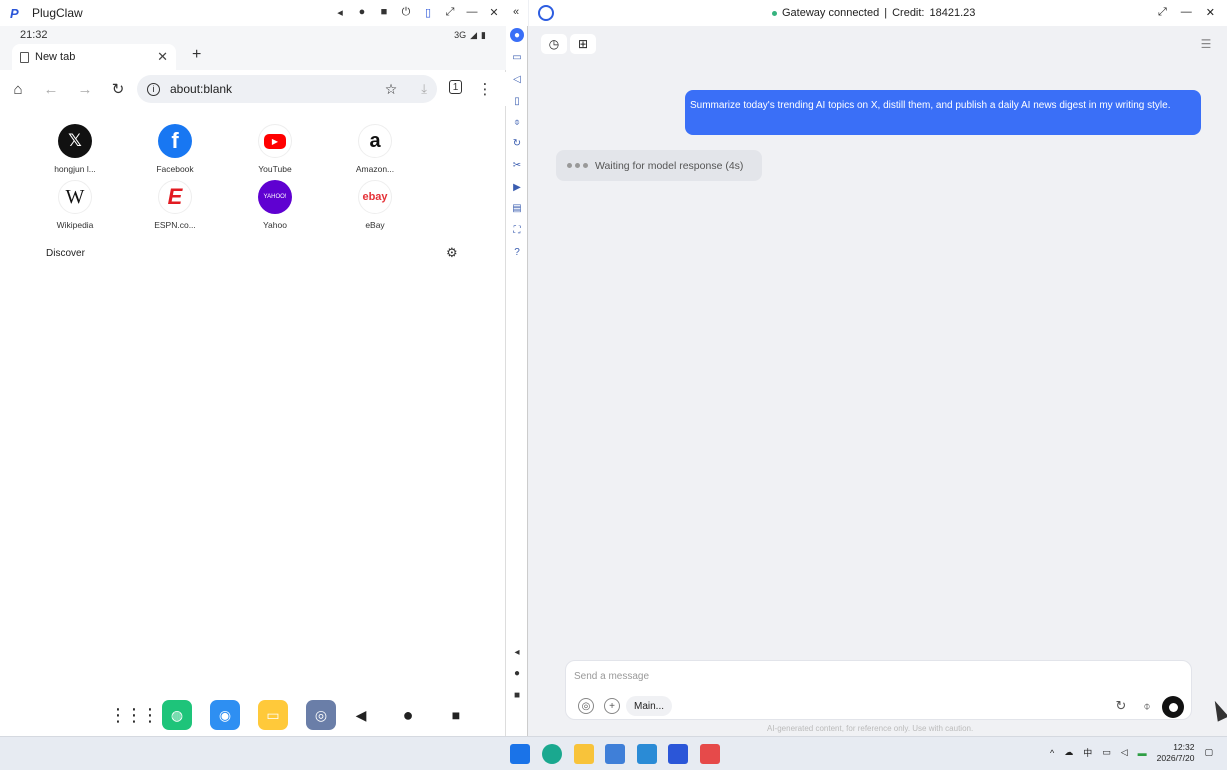 The height and width of the screenshot is (770, 1227). I want to click on sidebar-home-icon: ●, so click(517, 673).